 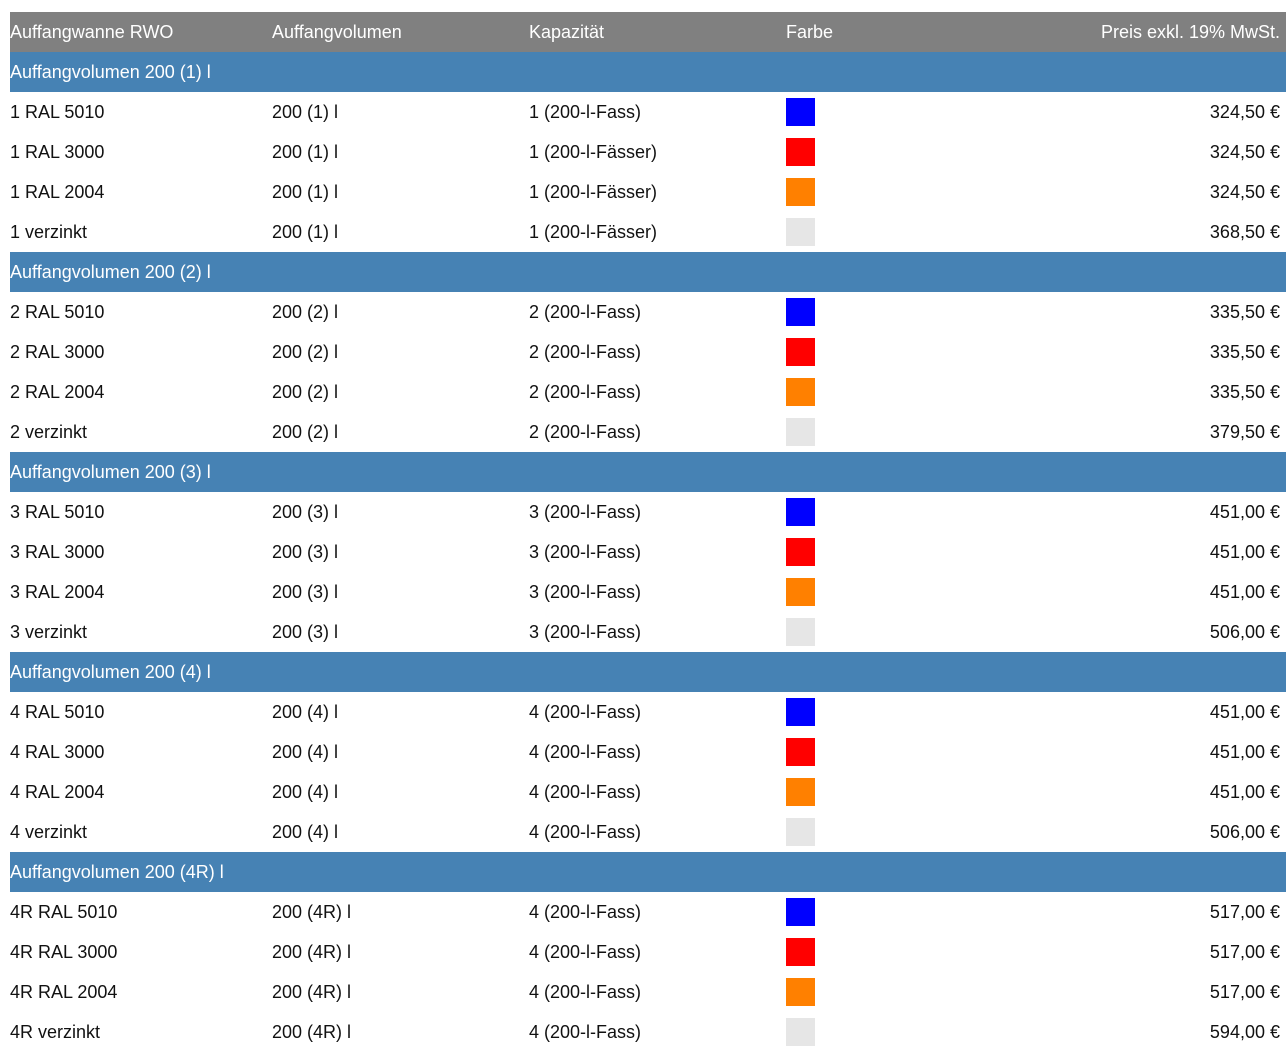 I want to click on product-name: 1 RAL 2004, so click(x=57, y=191).